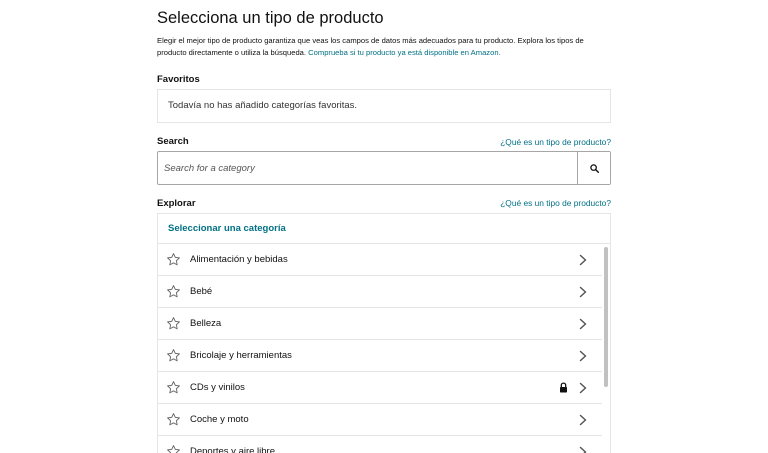 This screenshot has width=768, height=453. Describe the element at coordinates (201, 291) in the screenshot. I see `category-label: Bebé` at that location.